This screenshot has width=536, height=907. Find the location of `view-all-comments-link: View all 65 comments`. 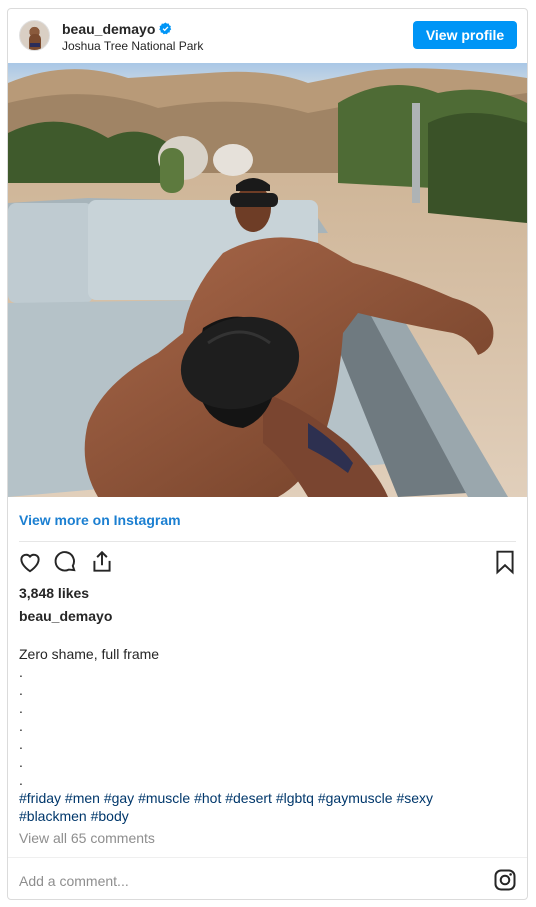

view-all-comments-link: View all 65 comments is located at coordinates (87, 838).